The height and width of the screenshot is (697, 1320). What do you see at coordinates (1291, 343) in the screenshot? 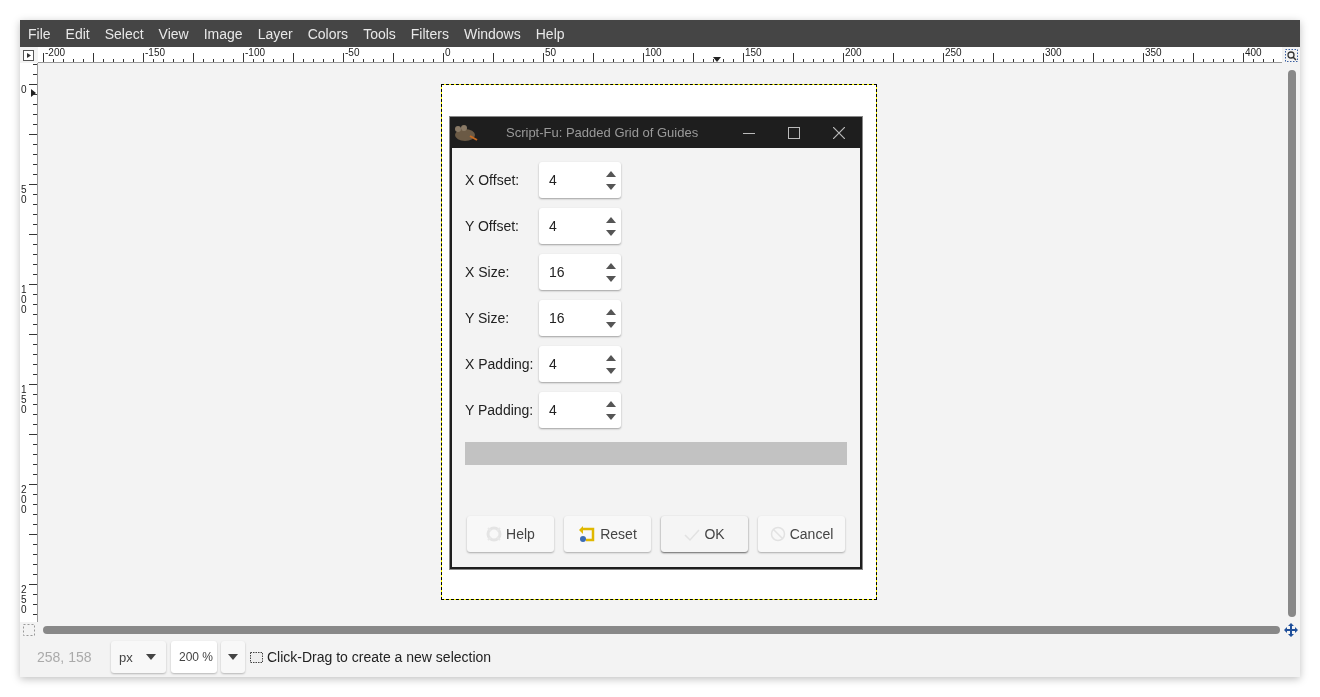
I see `vertical-scrollbar` at bounding box center [1291, 343].